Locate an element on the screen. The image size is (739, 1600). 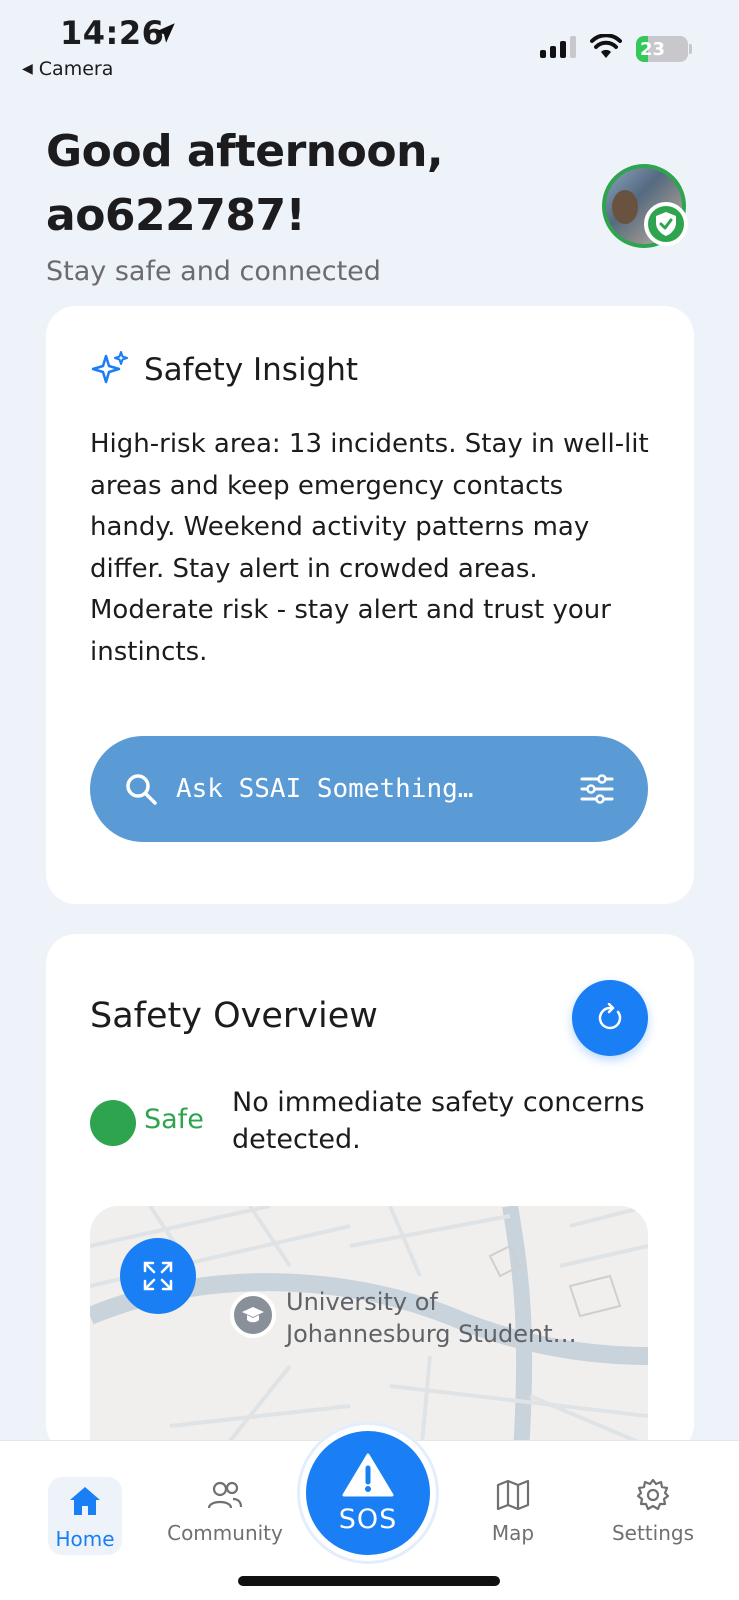
refresh-icon is located at coordinates (610, 1016).